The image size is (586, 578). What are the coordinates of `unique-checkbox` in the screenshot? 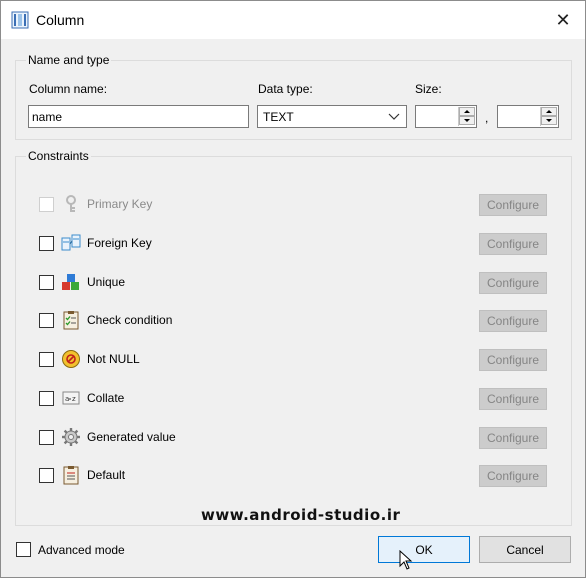 It's located at (46, 282).